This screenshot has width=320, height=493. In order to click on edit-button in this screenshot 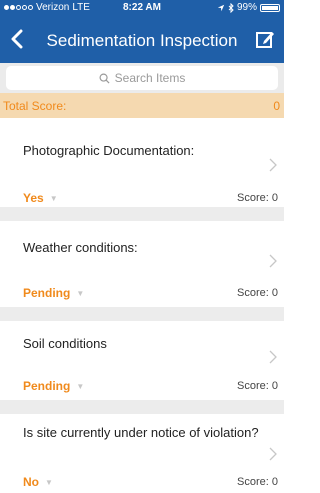, I will do `click(265, 39)`.